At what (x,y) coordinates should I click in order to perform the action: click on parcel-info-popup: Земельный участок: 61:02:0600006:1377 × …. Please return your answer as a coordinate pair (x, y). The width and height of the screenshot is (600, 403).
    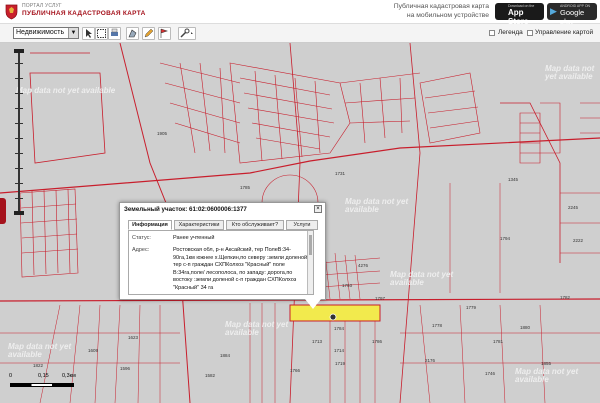
    Looking at the image, I should click on (222, 251).